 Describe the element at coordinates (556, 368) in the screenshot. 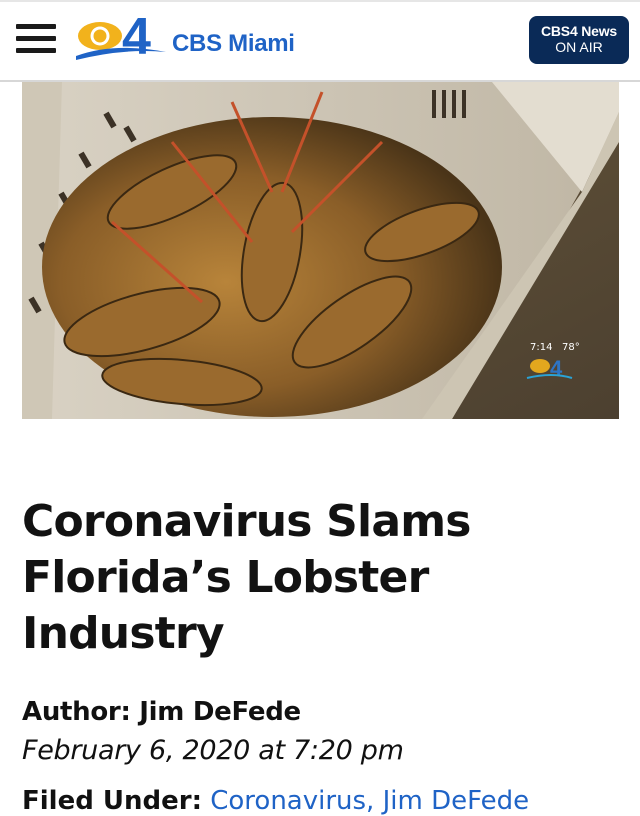

I see `overlay-logo: 4` at that location.